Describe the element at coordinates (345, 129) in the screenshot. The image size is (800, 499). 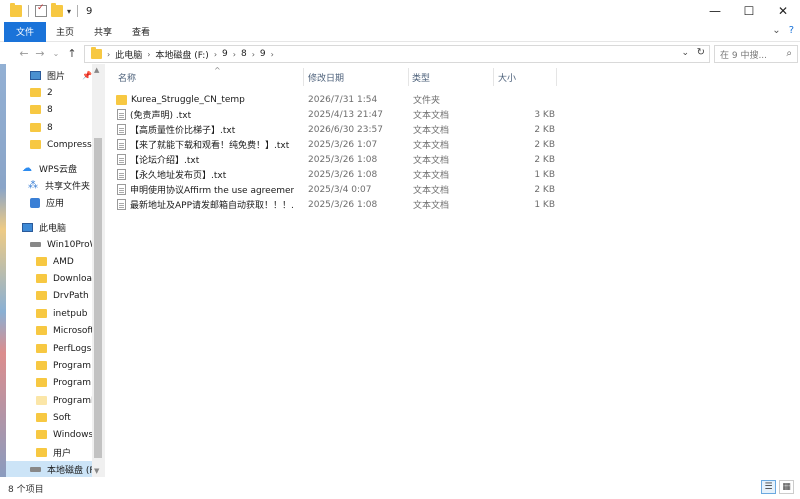
I see `file-date: 2026/6/30 23:57` at that location.